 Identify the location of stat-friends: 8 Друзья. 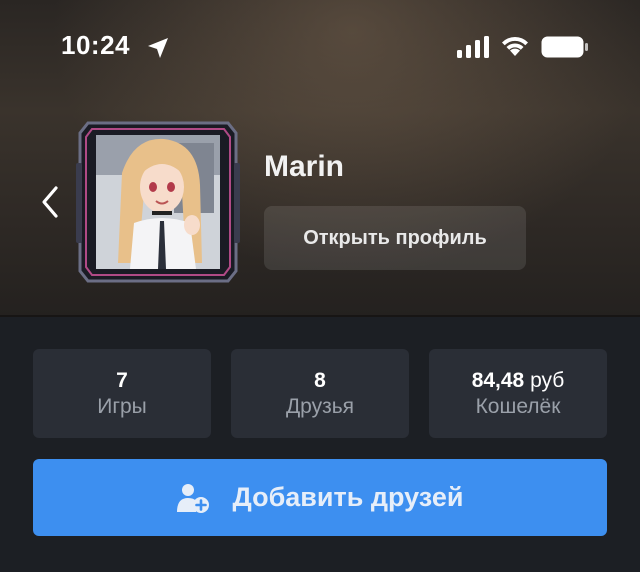
(320, 393).